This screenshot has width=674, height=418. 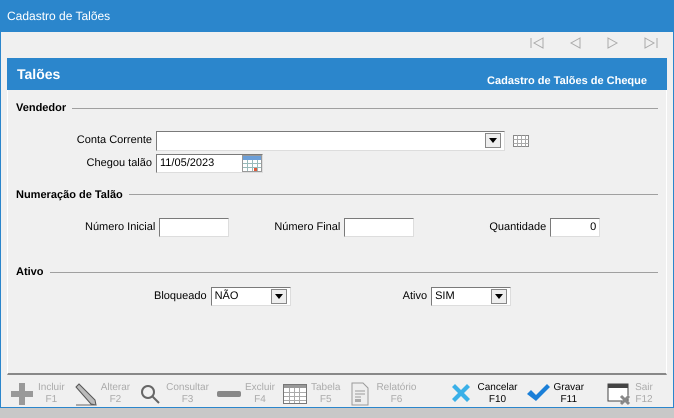 I want to click on section-title: Numeração de Talão, so click(x=69, y=195).